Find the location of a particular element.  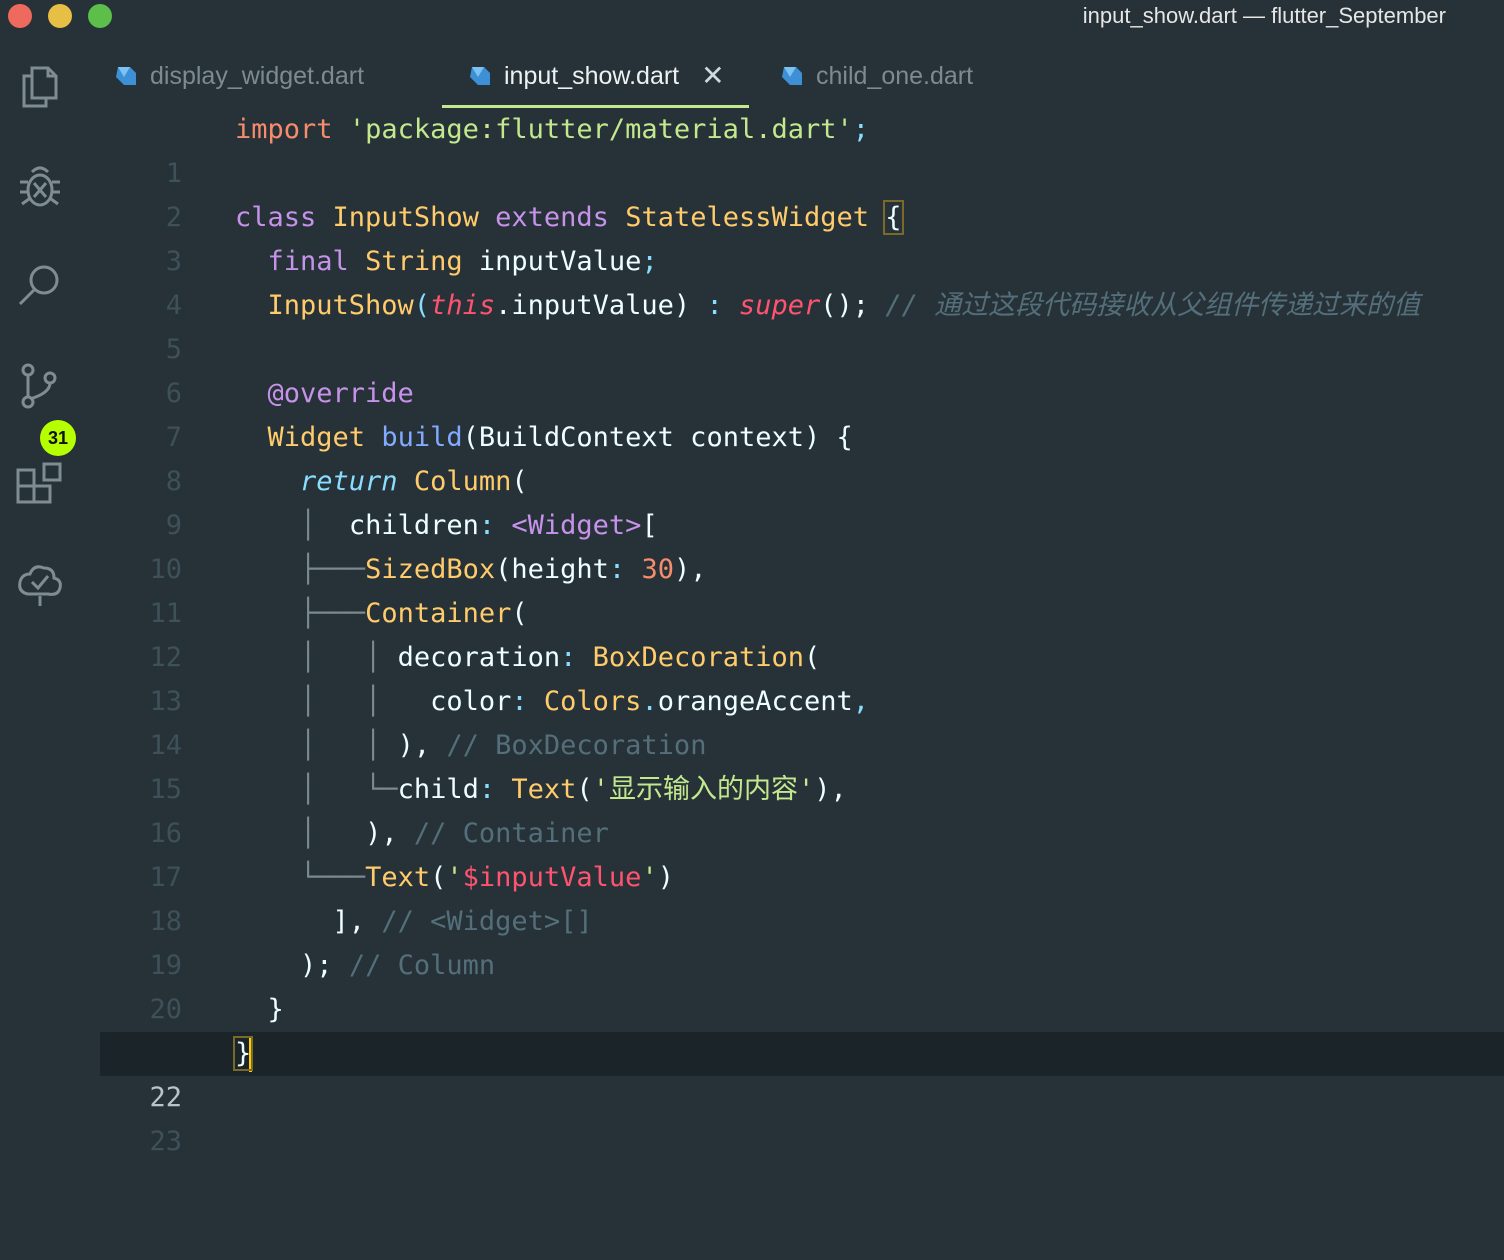

line-number: 23 is located at coordinates (165, 1141).